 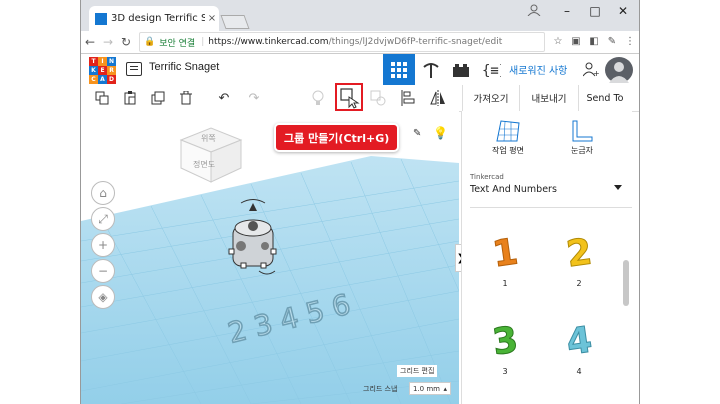 I want to click on panel-scrollbar, so click(x=626, y=283).